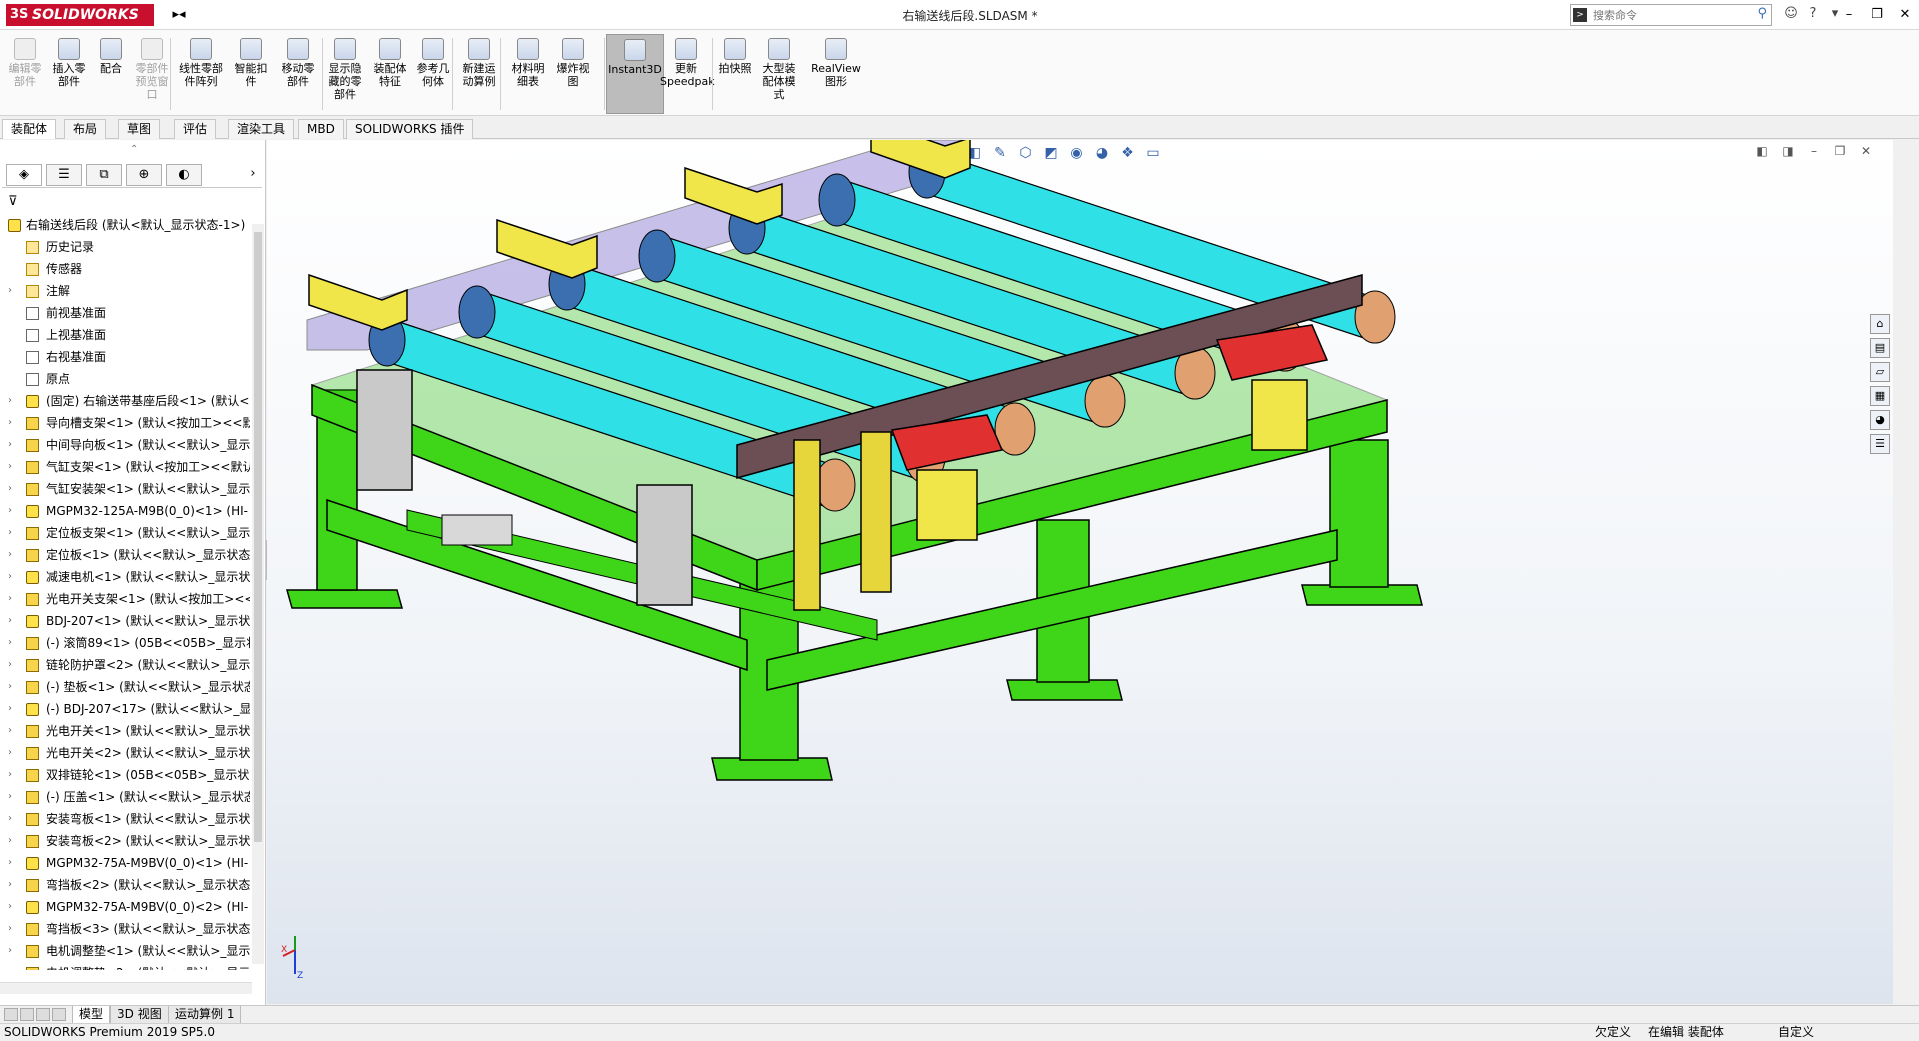  What do you see at coordinates (125, 313) in the screenshot?
I see `tree-item: 前视基准面` at bounding box center [125, 313].